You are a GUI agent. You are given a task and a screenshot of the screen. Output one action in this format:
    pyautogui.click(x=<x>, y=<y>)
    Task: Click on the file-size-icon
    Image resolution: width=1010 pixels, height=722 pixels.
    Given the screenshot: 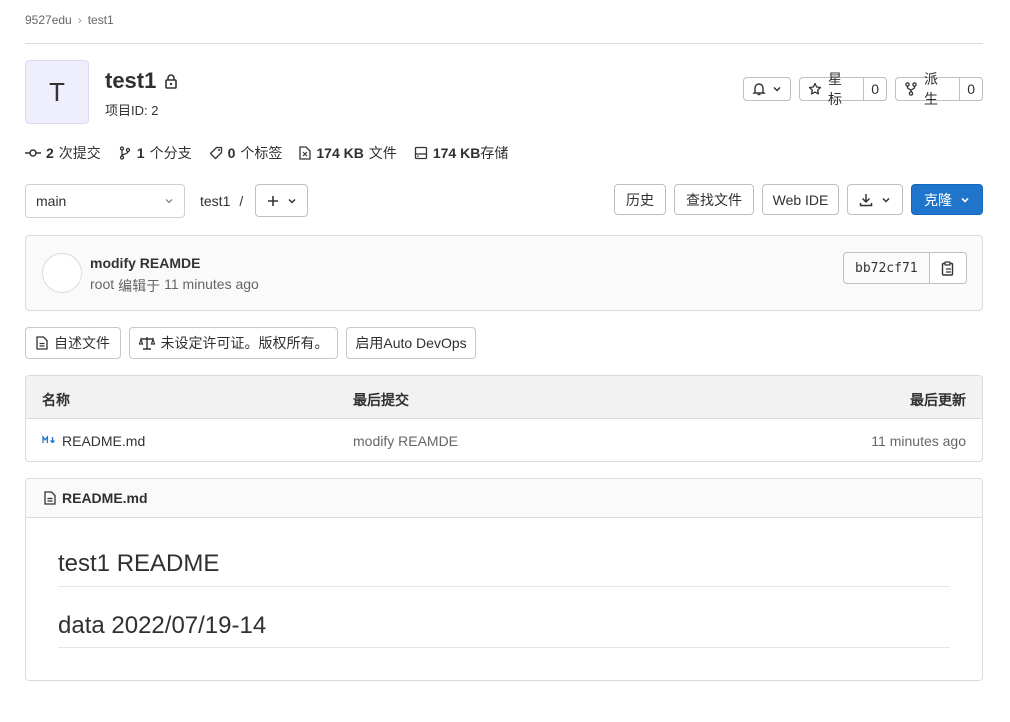 What is the action you would take?
    pyautogui.click(x=305, y=153)
    